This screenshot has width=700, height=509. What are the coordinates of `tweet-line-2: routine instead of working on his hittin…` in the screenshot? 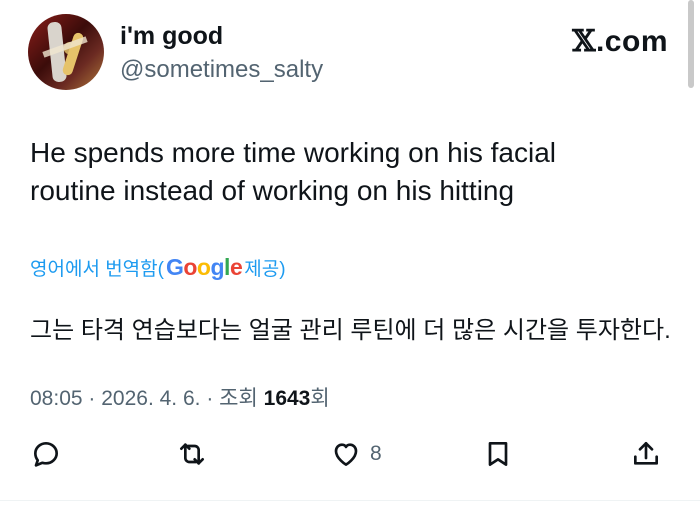 It's located at (272, 190).